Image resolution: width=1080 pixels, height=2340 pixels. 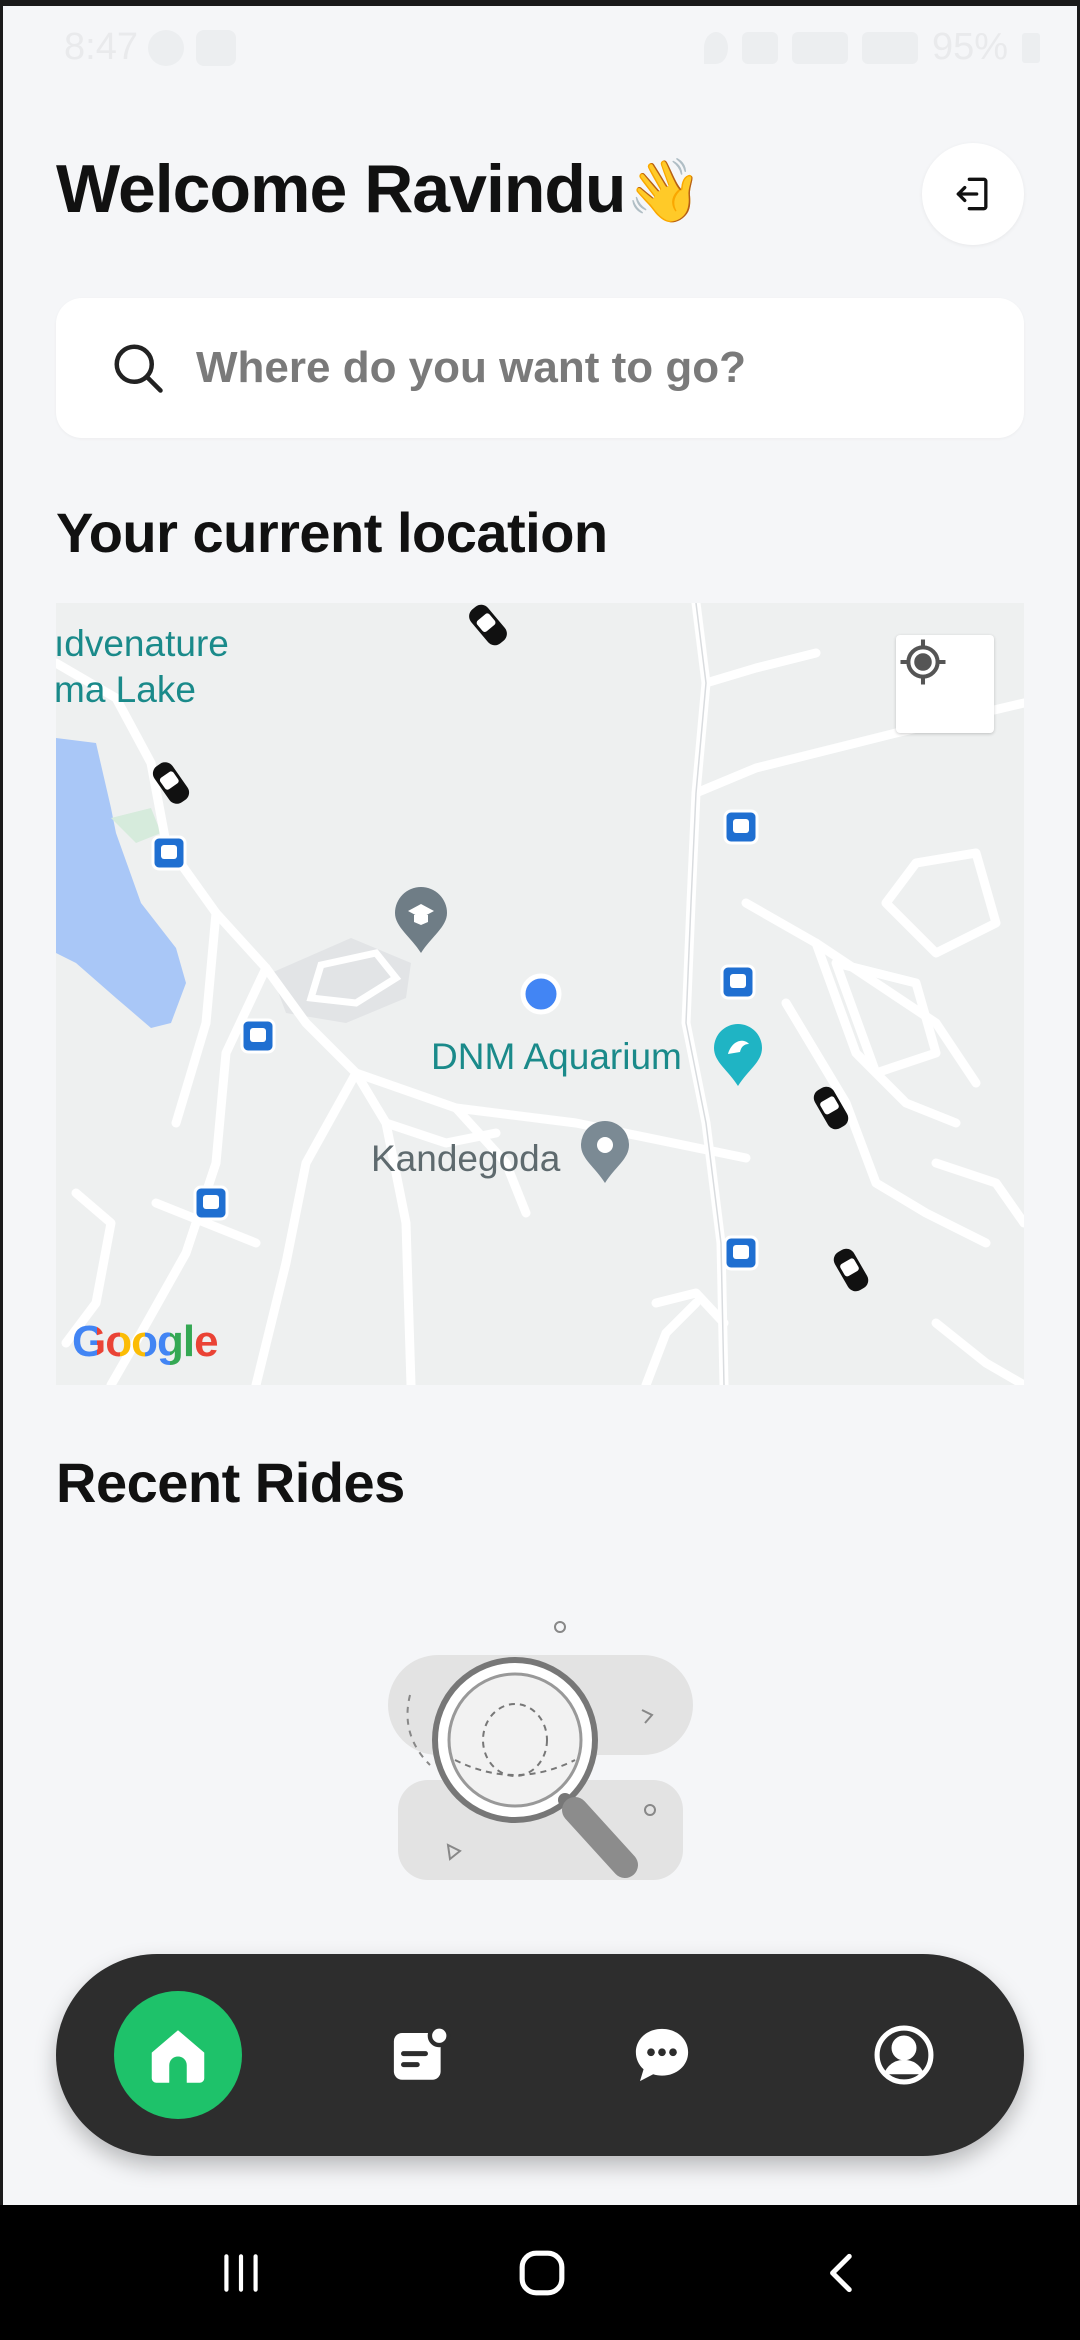 I want to click on status-notification-icons, so click(x=192, y=48).